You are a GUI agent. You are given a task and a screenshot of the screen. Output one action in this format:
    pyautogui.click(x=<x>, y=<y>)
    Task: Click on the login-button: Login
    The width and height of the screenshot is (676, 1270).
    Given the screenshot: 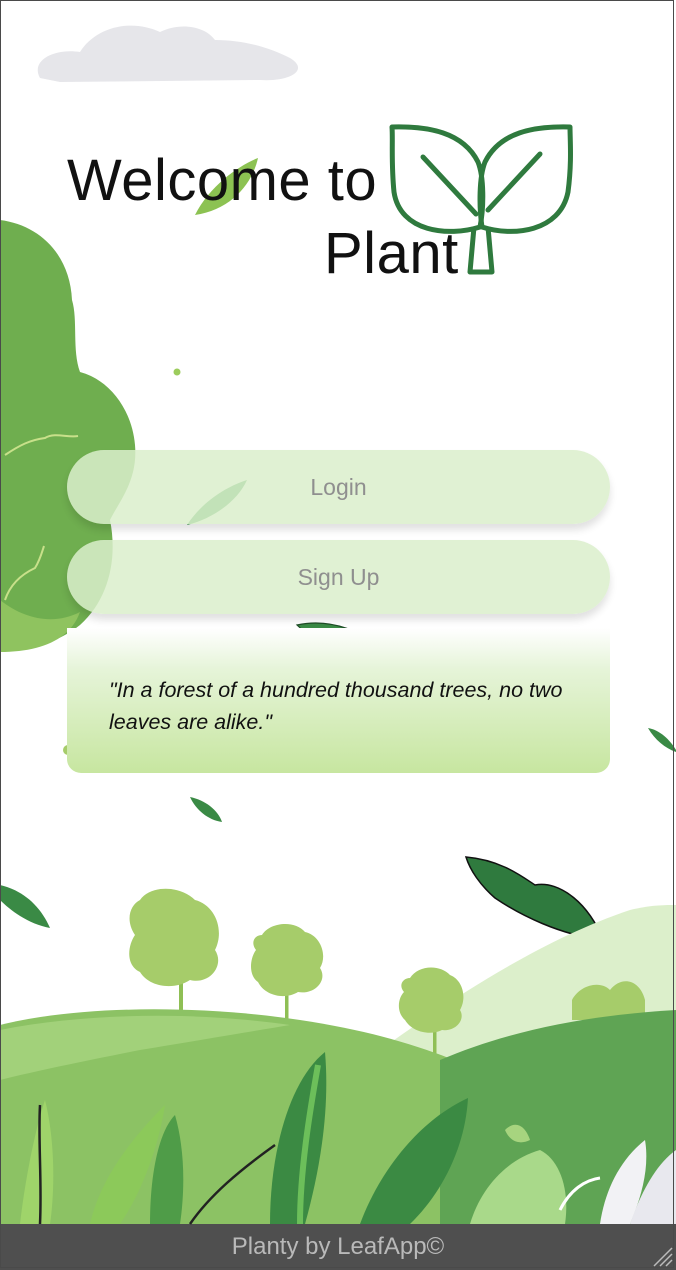 What is the action you would take?
    pyautogui.click(x=338, y=487)
    